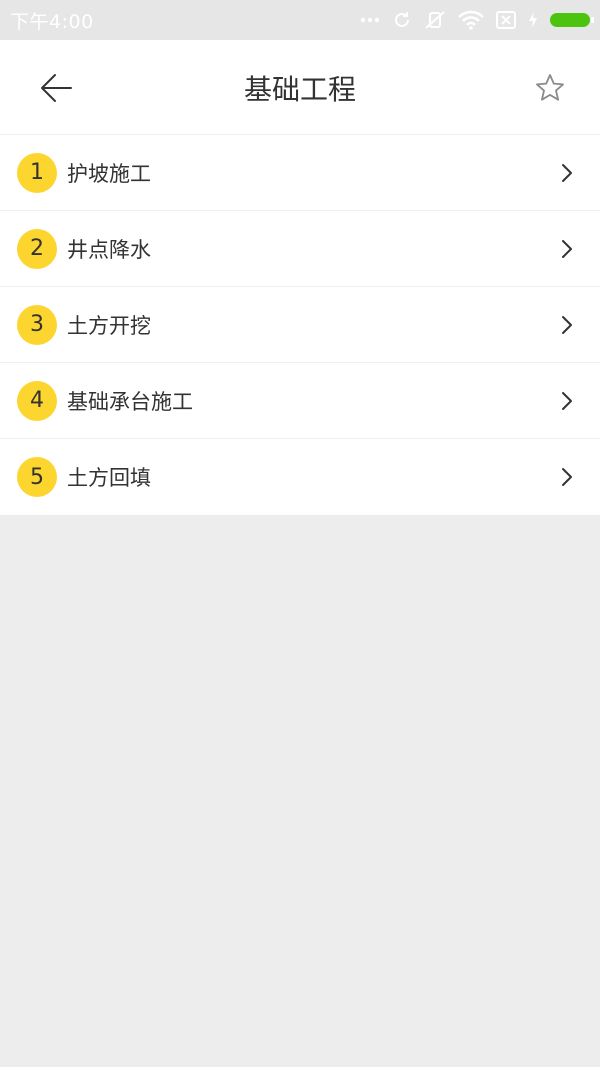 This screenshot has height=1067, width=600. I want to click on list-item-label: 土方开挖, so click(109, 325).